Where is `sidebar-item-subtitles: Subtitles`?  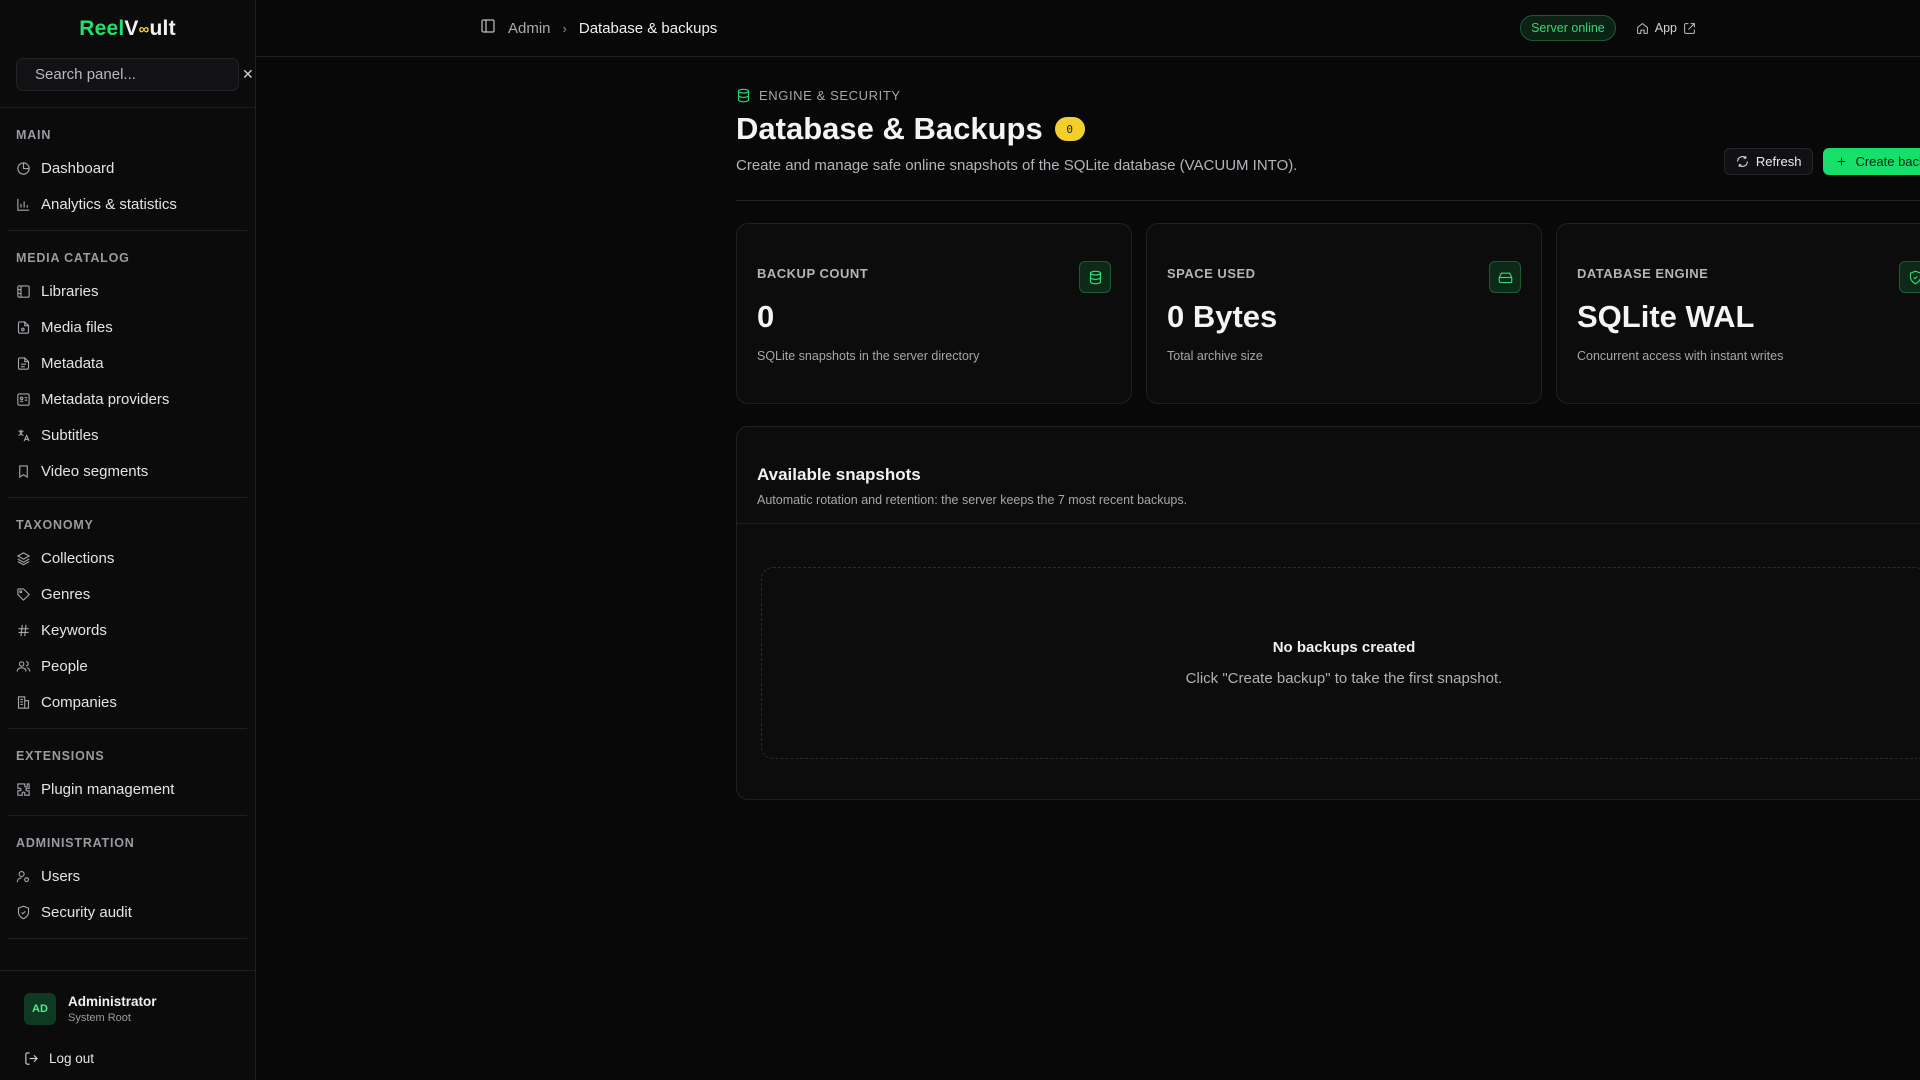
sidebar-item-subtitles: Subtitles is located at coordinates (127, 435).